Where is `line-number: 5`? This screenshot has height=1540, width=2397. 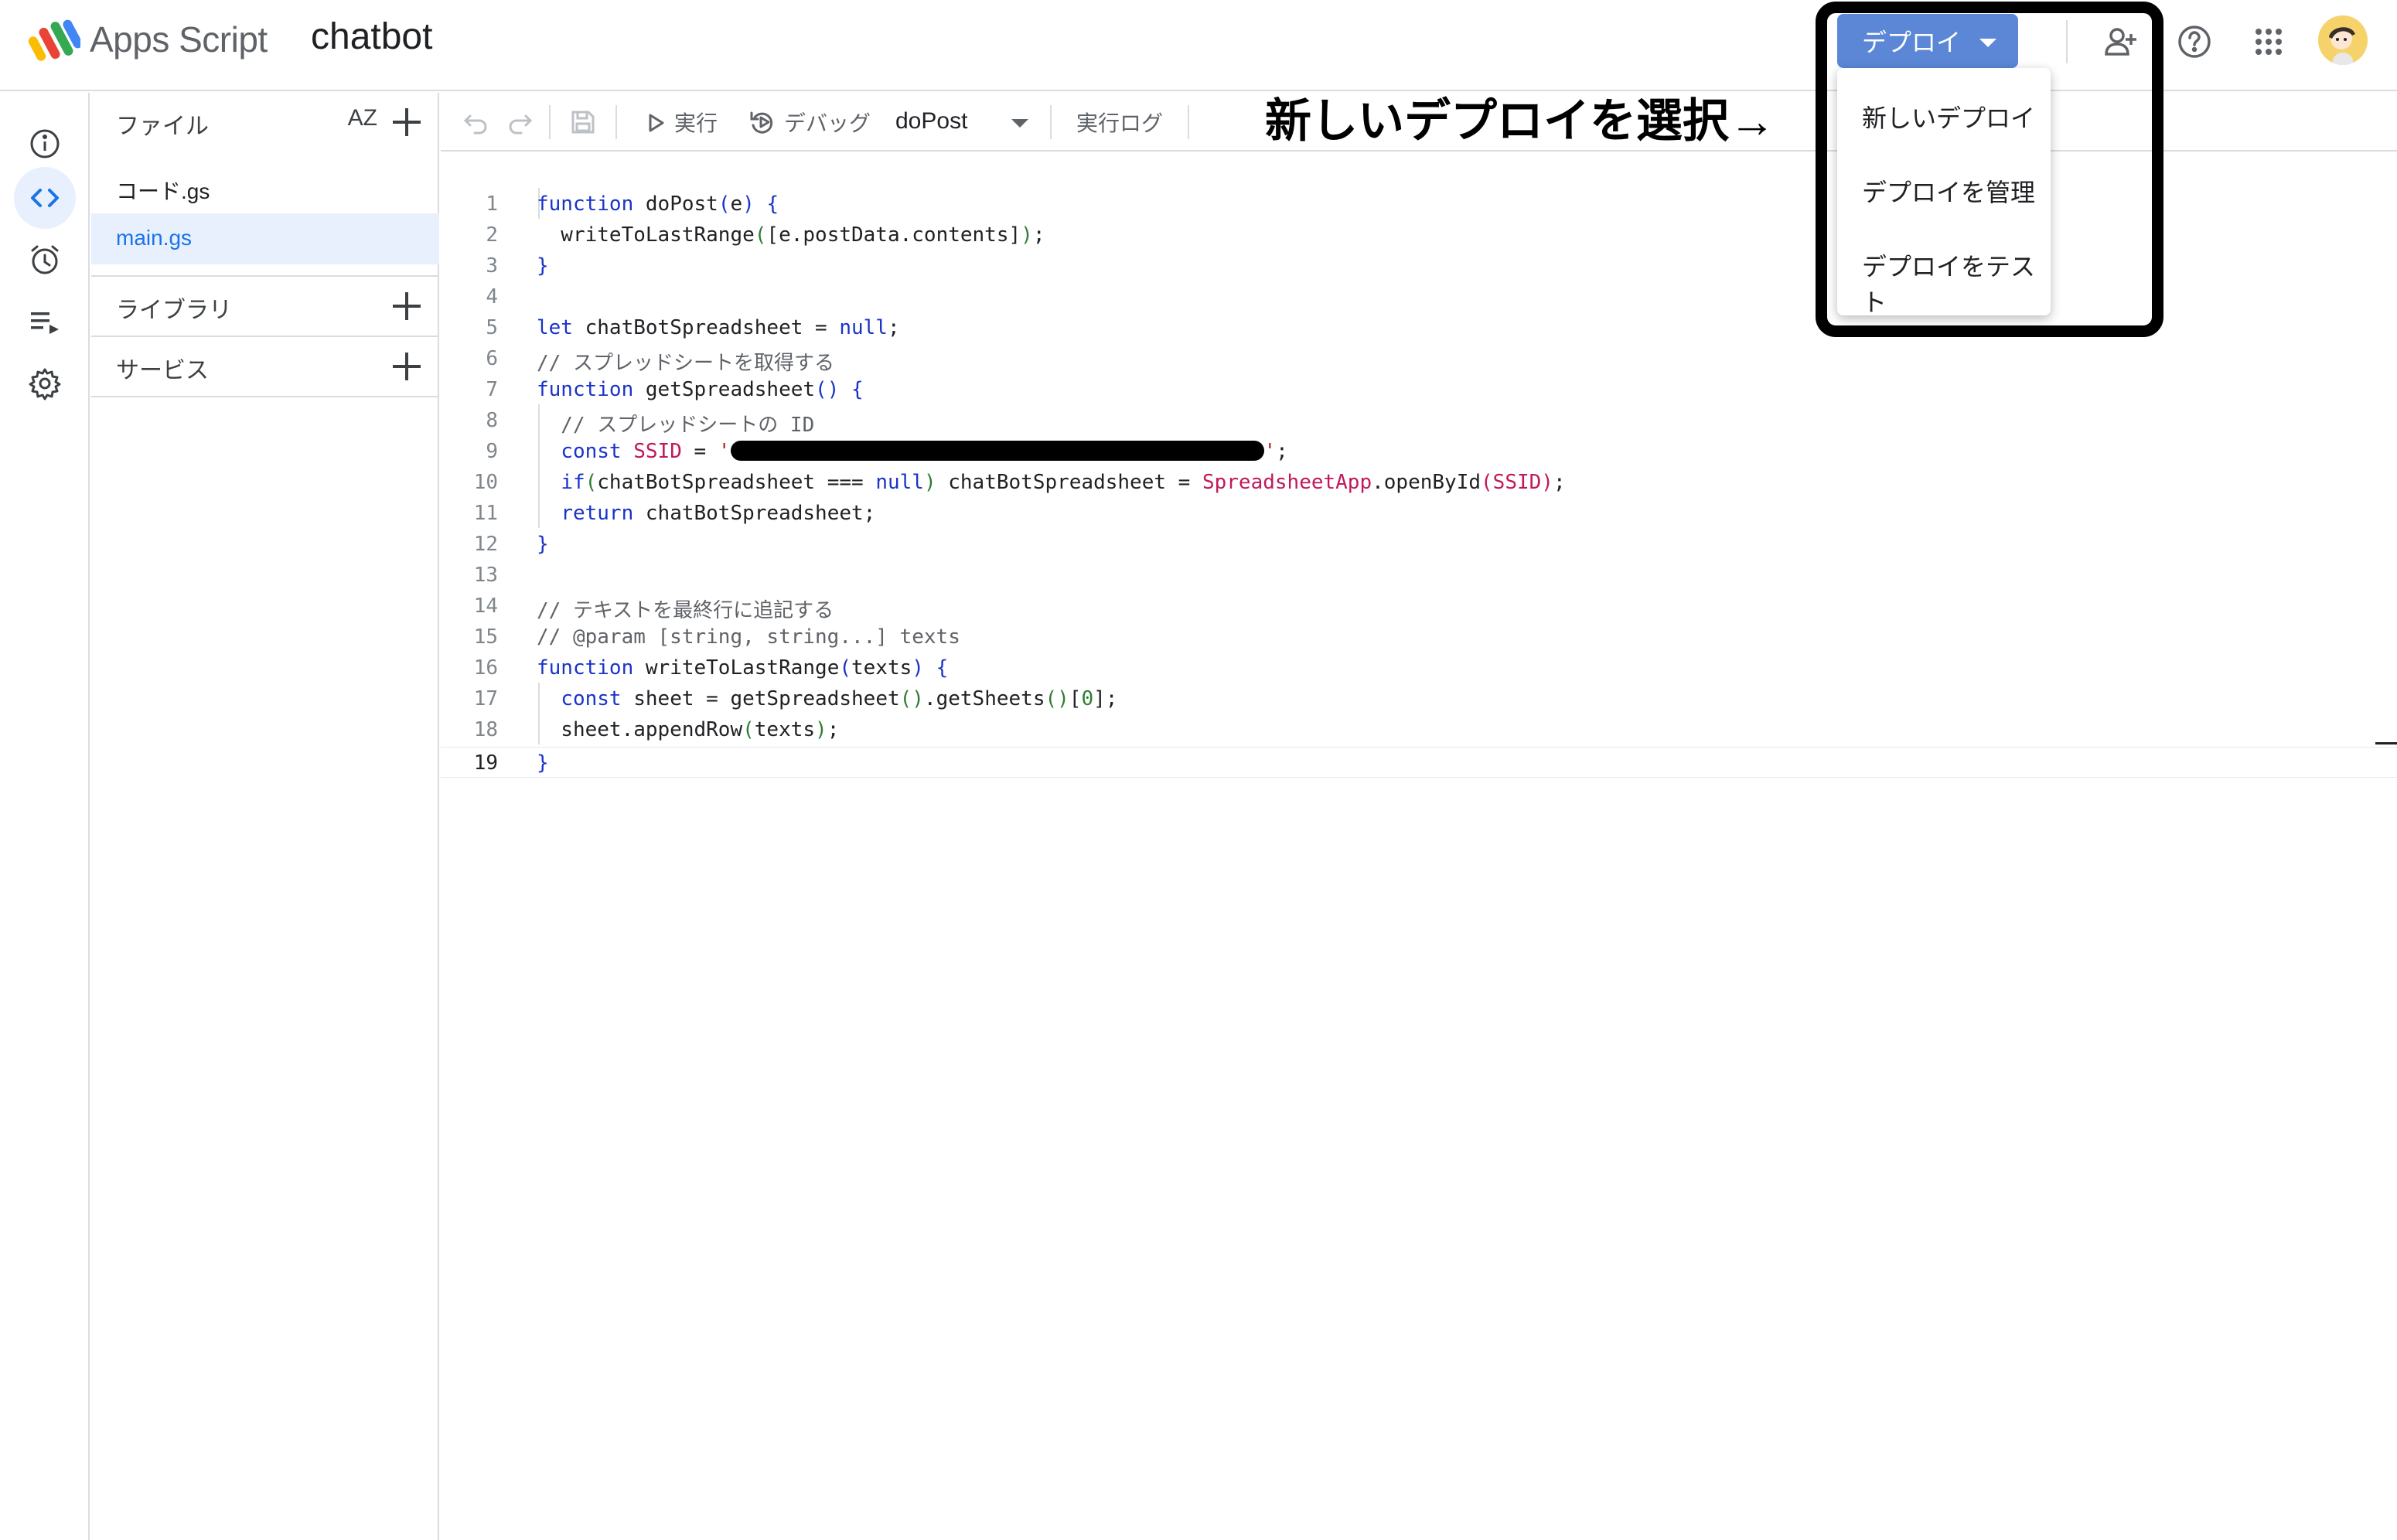 line-number: 5 is located at coordinates (492, 327).